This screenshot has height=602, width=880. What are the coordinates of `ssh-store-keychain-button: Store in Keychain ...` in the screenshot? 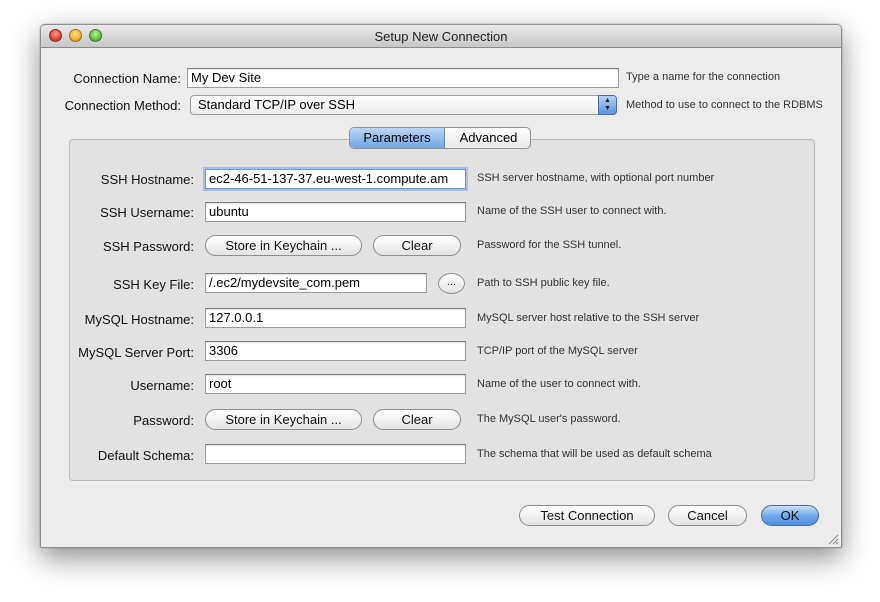 It's located at (283, 245).